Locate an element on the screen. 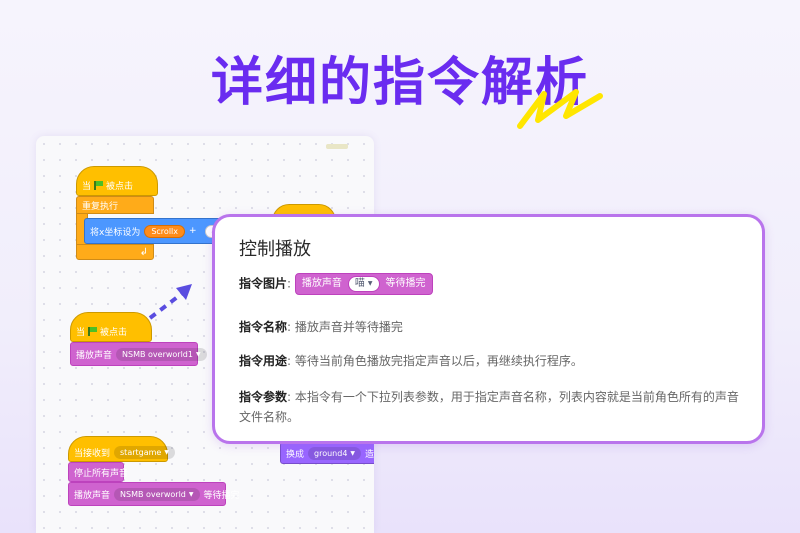 This screenshot has height=533, width=800. pointer-arrow-icon is located at coordinates (170, 302).